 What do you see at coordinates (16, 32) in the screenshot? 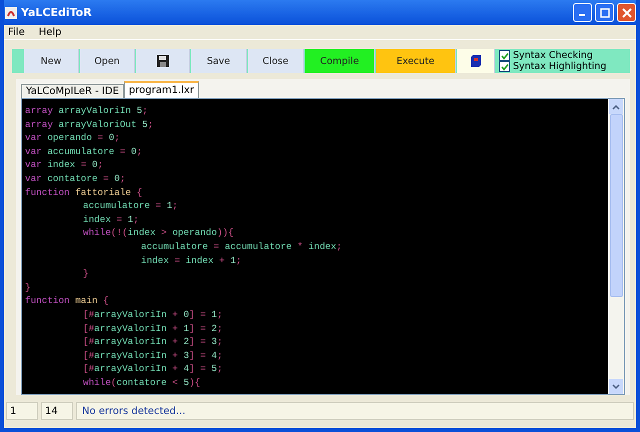
I see `menu-item: File` at bounding box center [16, 32].